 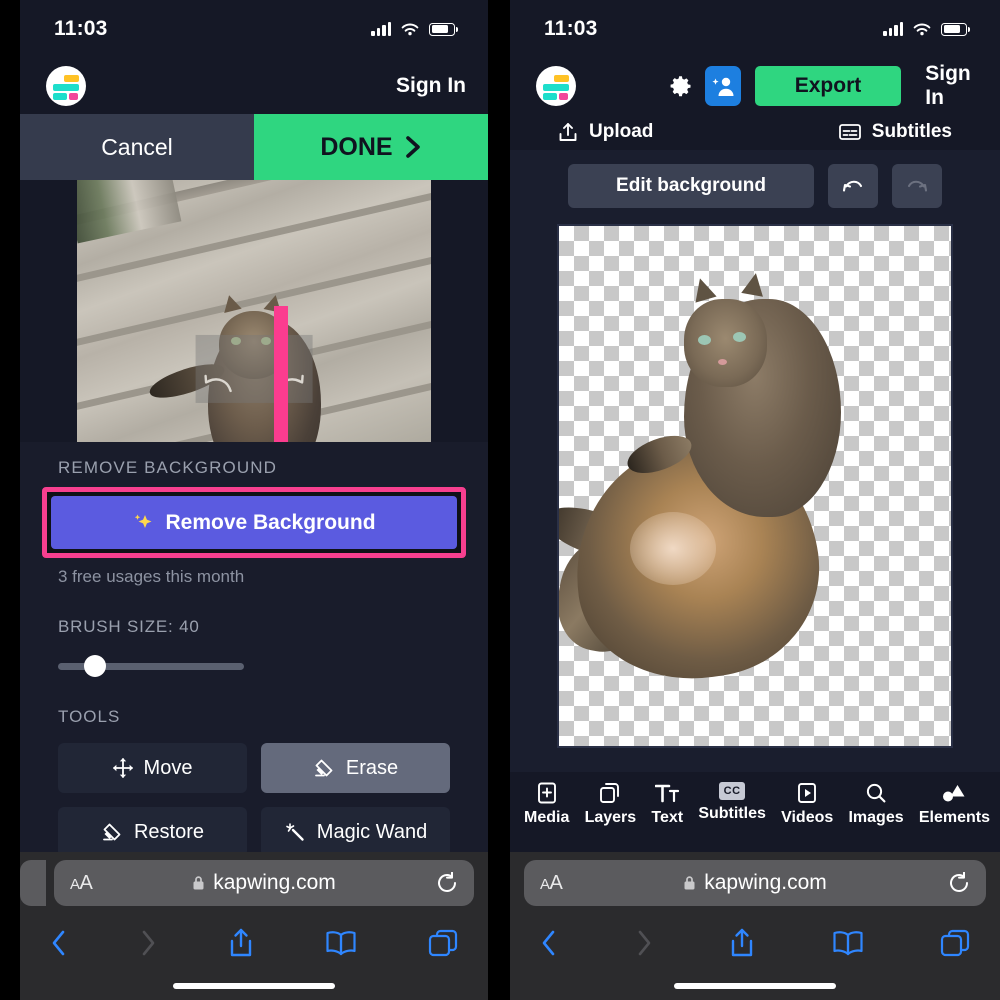 What do you see at coordinates (876, 817) in the screenshot?
I see `tab-label: Images` at bounding box center [876, 817].